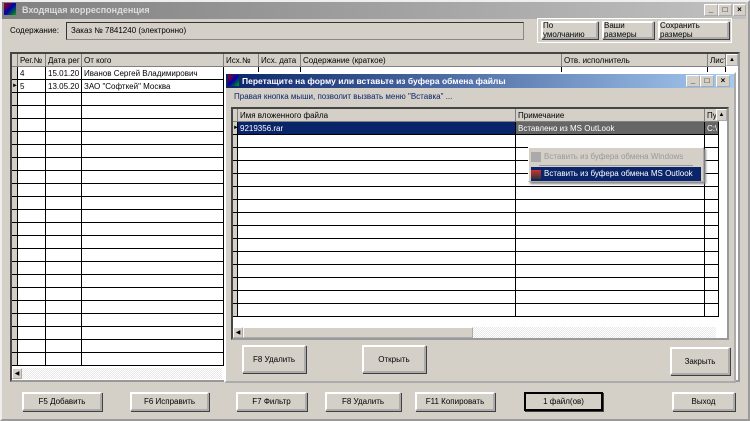 Image resolution: width=750 pixels, height=421 pixels. What do you see at coordinates (280, 60) in the screenshot?
I see `col-out-date: Исх. дата` at bounding box center [280, 60].